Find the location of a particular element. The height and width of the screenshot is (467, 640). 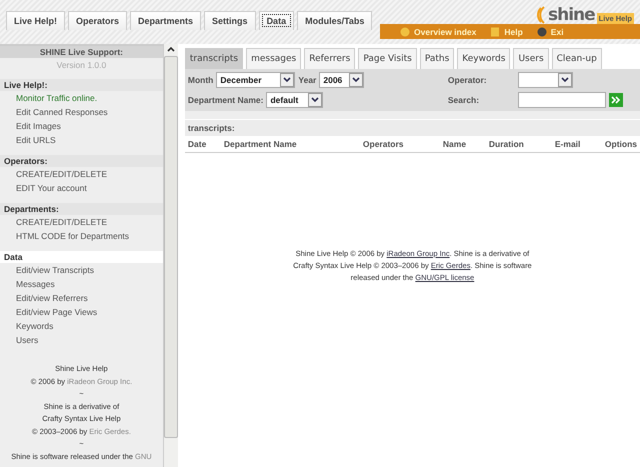

menu-link: Users is located at coordinates (81, 340).